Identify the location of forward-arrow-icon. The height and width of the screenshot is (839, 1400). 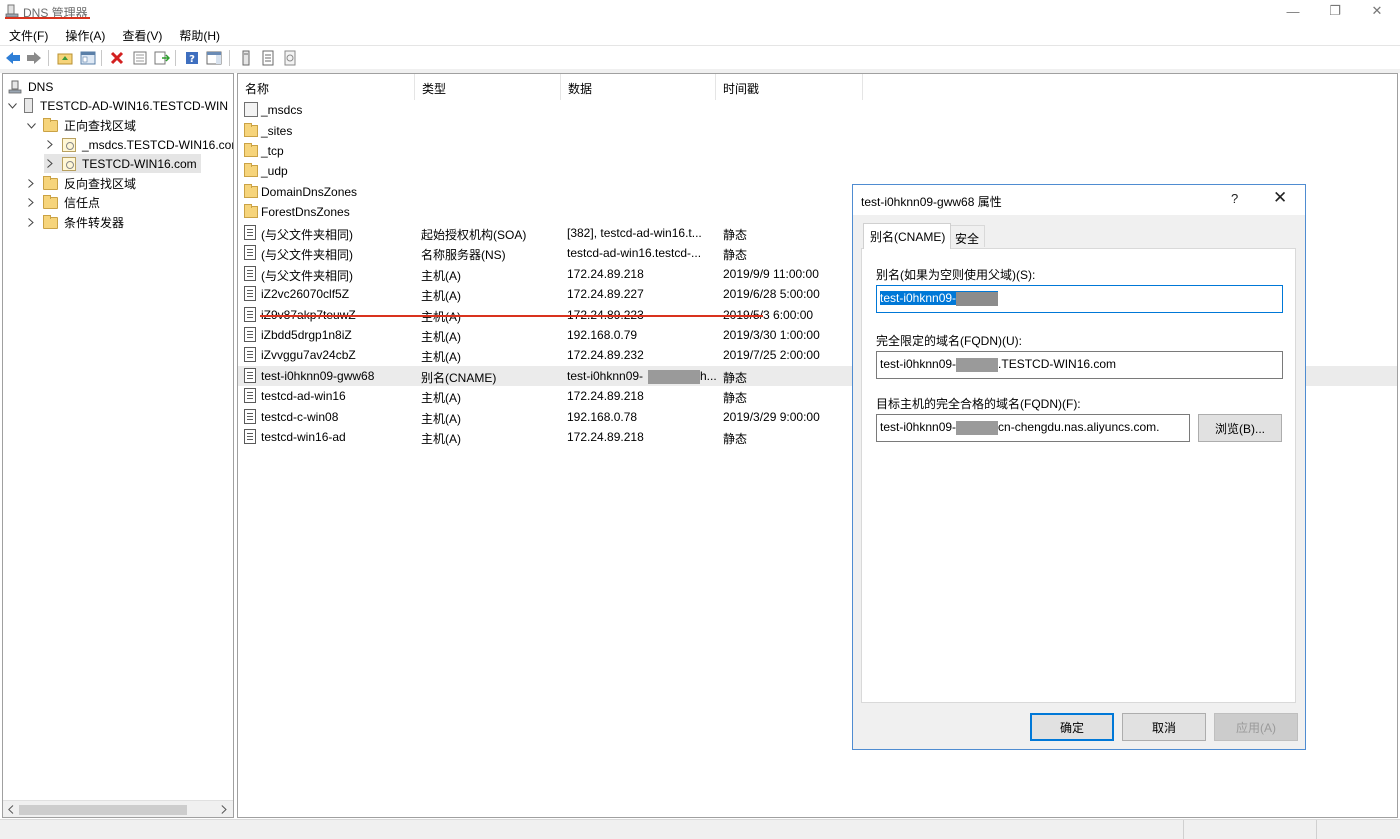
(34, 58).